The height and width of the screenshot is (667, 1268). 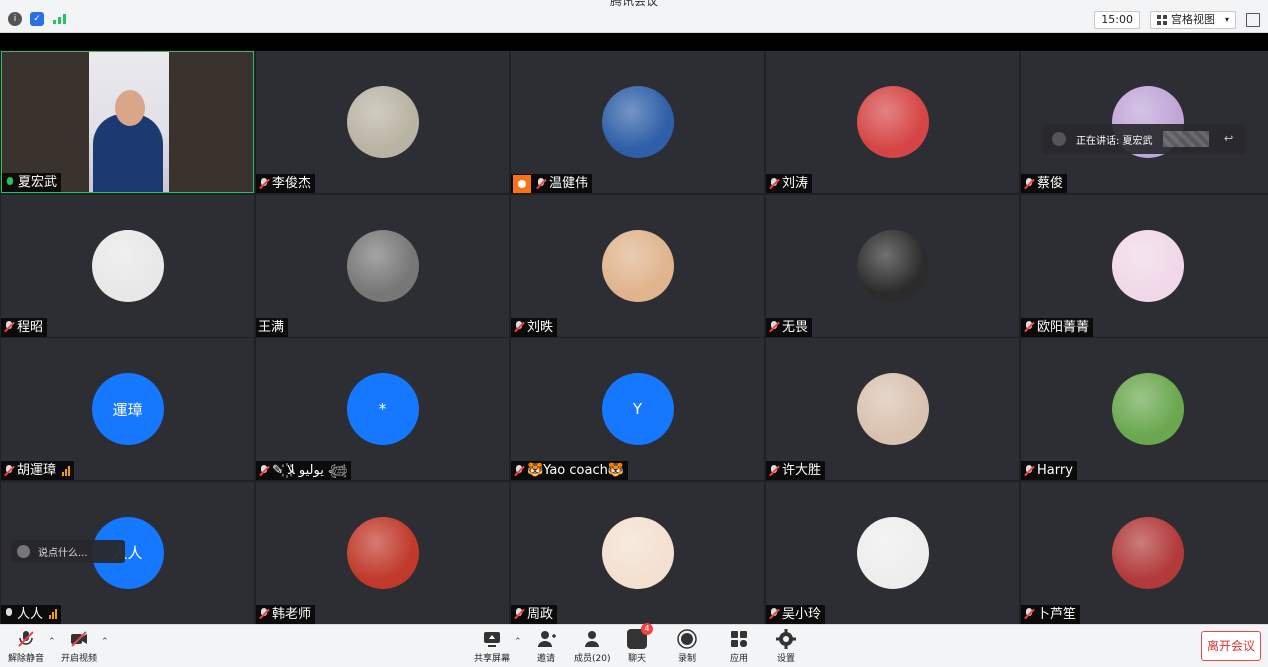 I want to click on leave-meeting-button: 离开会议, so click(x=1231, y=646).